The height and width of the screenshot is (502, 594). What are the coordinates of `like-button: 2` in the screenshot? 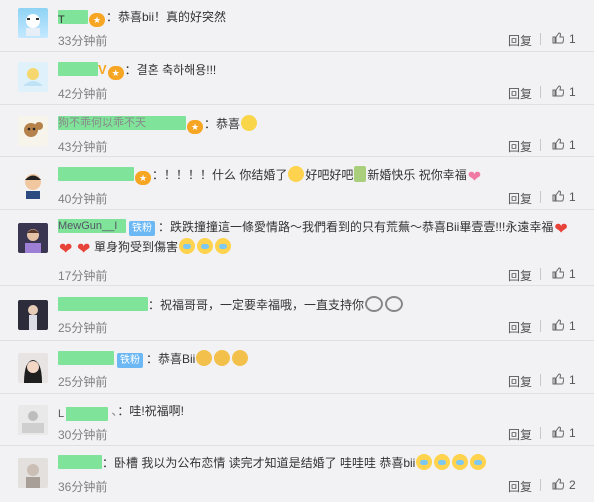 It's located at (564, 485).